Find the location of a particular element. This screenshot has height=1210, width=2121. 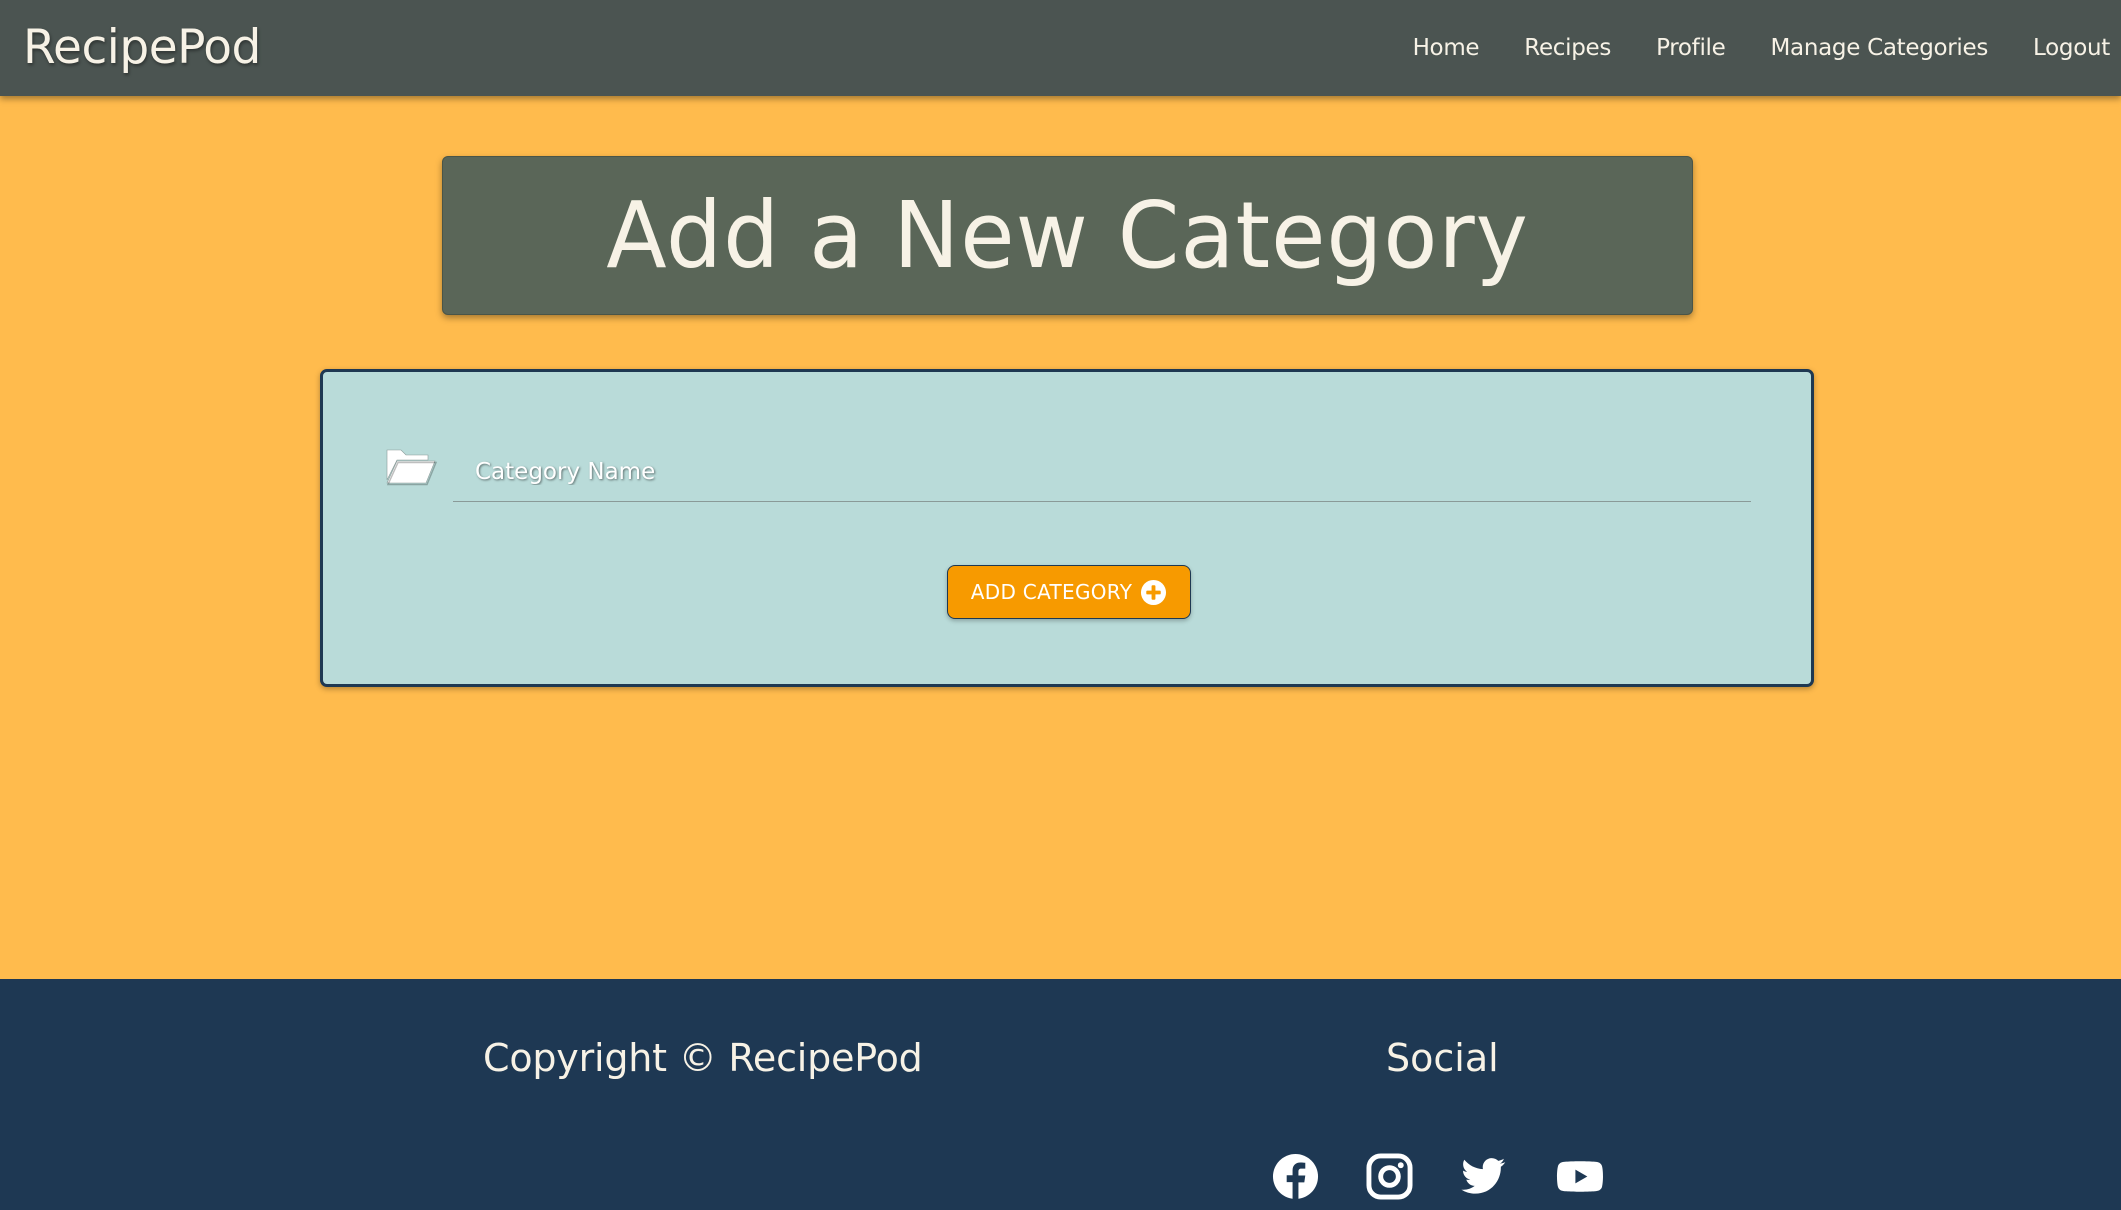

nav-link-logout: Logout is located at coordinates (2071, 48).